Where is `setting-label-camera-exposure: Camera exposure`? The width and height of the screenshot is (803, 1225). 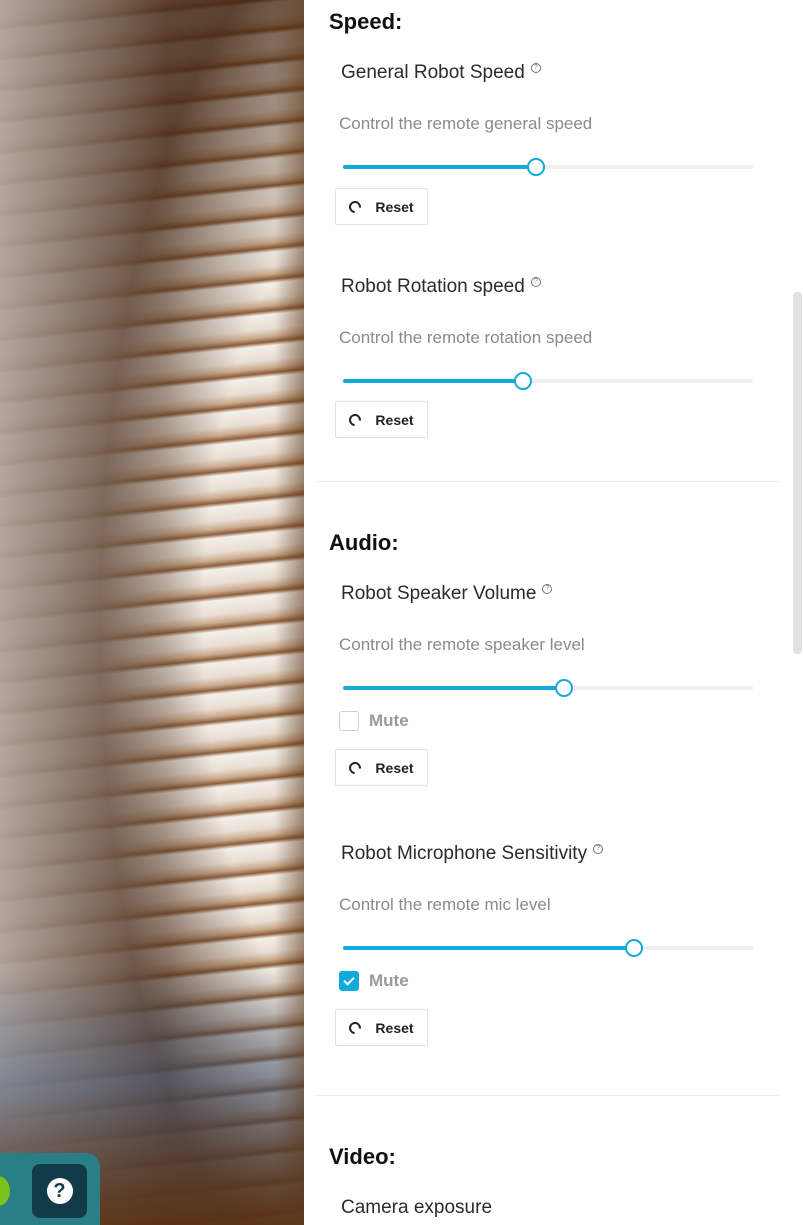 setting-label-camera-exposure: Camera exposure is located at coordinates (416, 1208).